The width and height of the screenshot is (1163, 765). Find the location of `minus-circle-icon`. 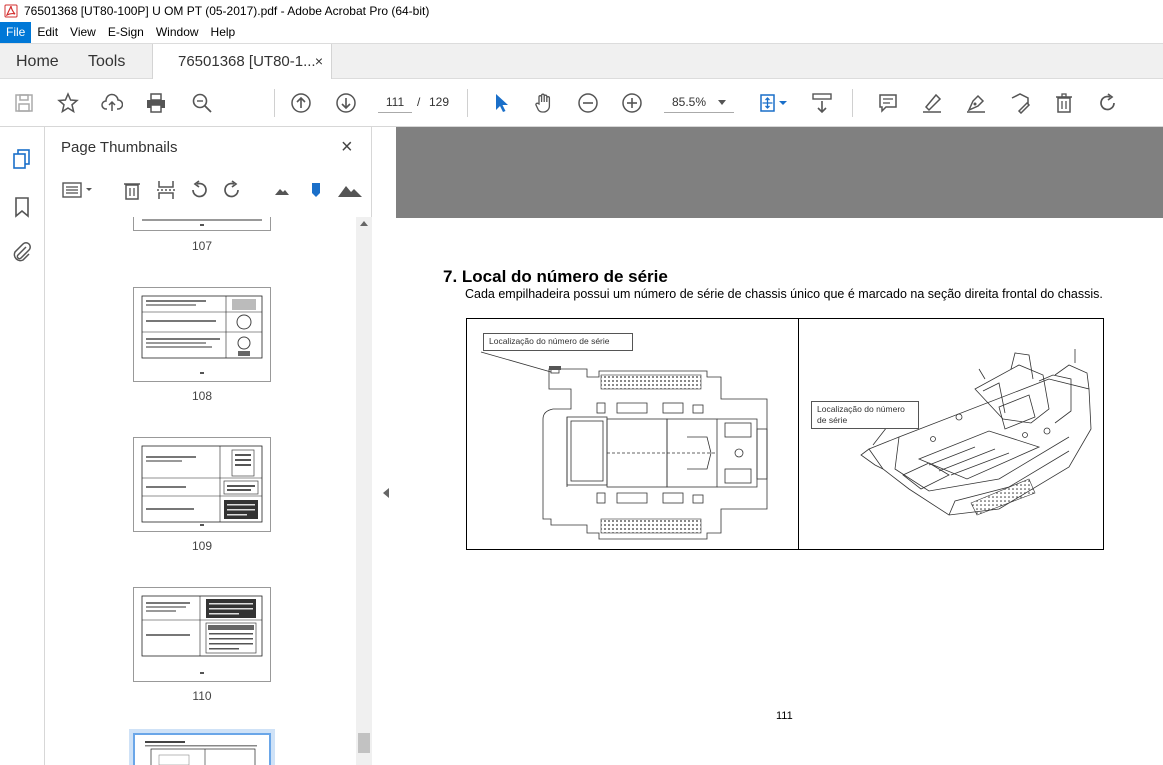

minus-circle-icon is located at coordinates (588, 103).